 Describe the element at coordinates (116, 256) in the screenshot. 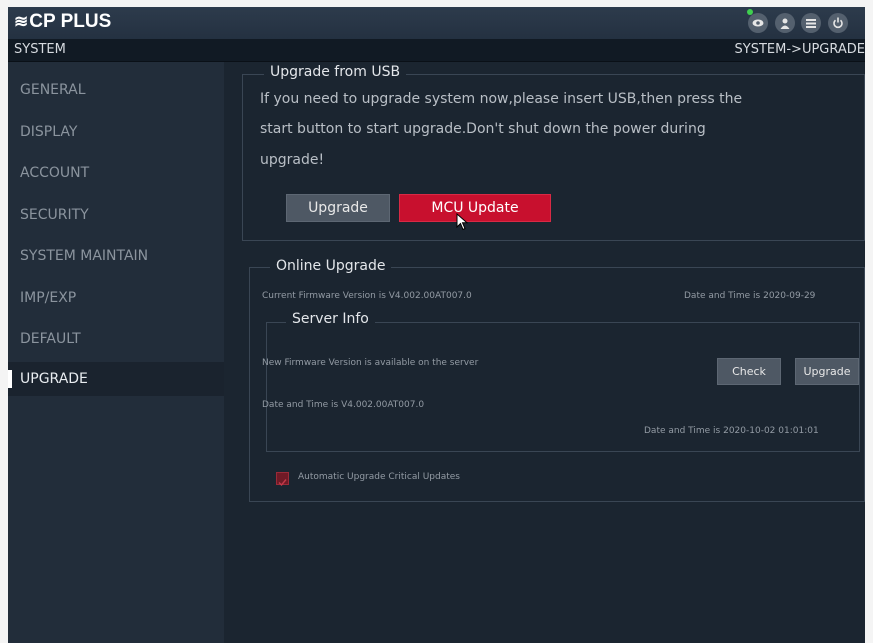

I see `sidebar-item-system-maintain: SYSTEM MAINTAIN` at that location.